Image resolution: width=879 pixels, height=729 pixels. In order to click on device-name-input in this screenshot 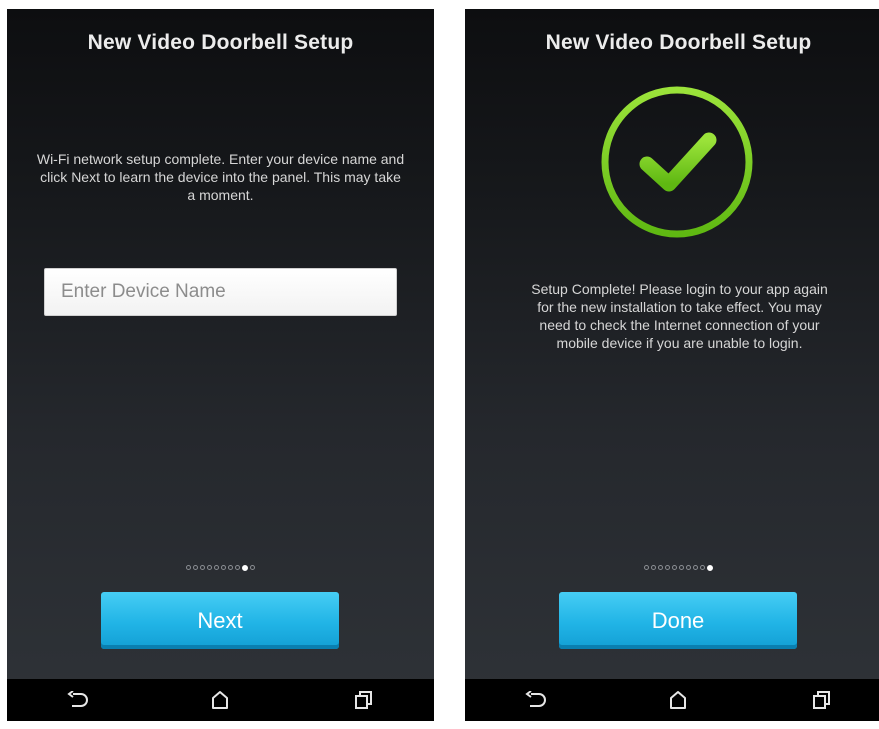, I will do `click(220, 292)`.